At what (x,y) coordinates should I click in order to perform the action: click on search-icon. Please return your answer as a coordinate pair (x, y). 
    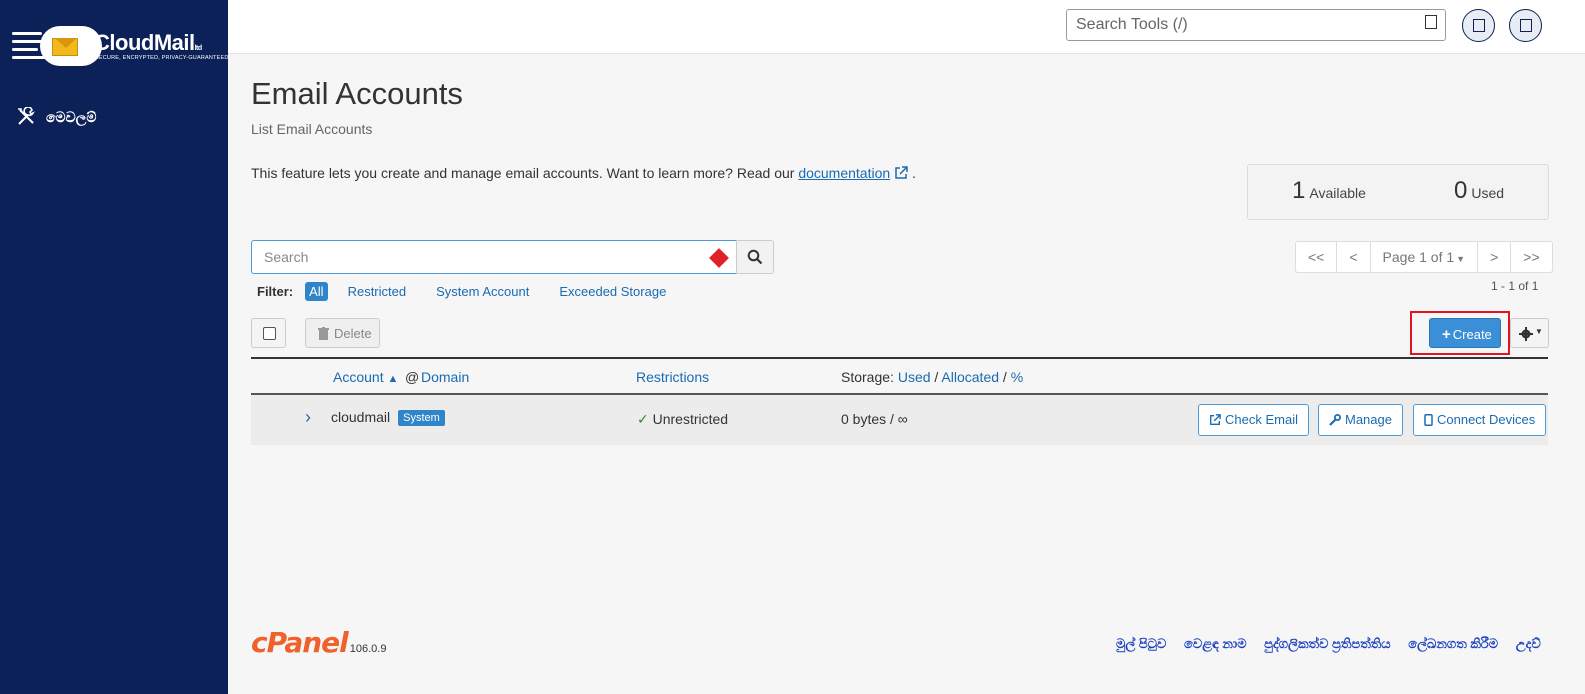
    Looking at the image, I should click on (755, 257).